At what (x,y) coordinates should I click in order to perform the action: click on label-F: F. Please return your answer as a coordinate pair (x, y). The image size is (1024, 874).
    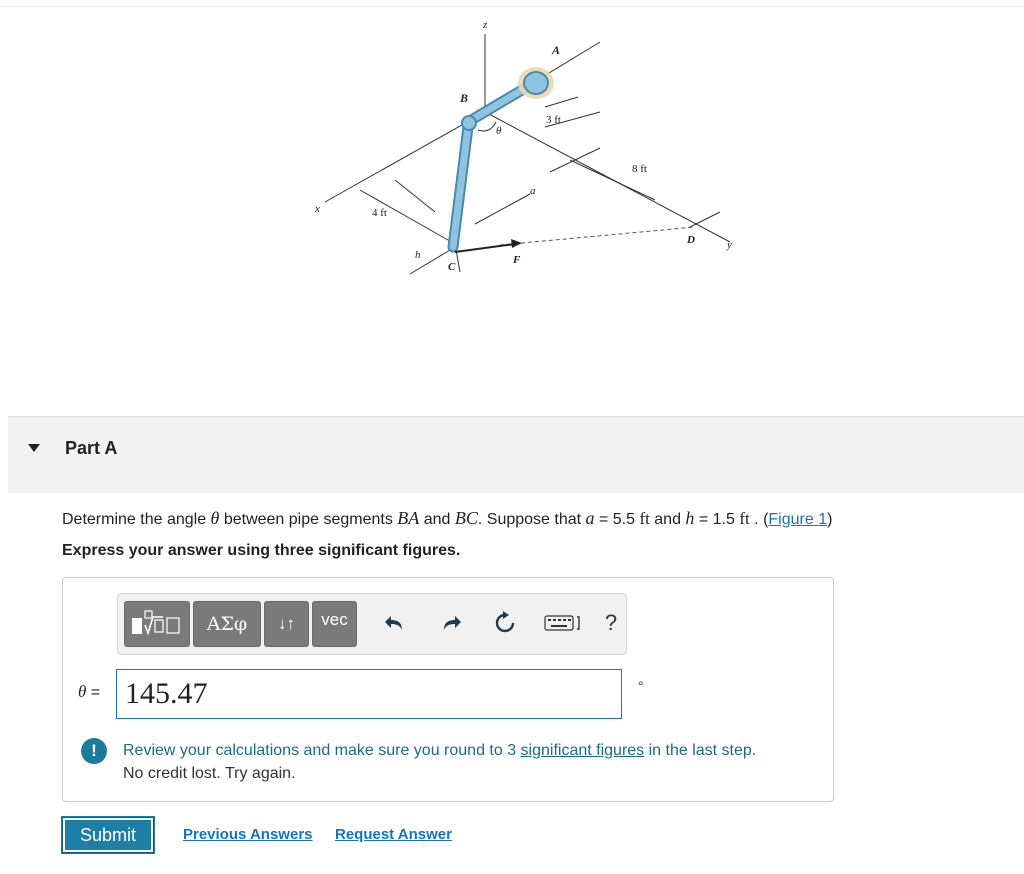
    Looking at the image, I should click on (516, 260).